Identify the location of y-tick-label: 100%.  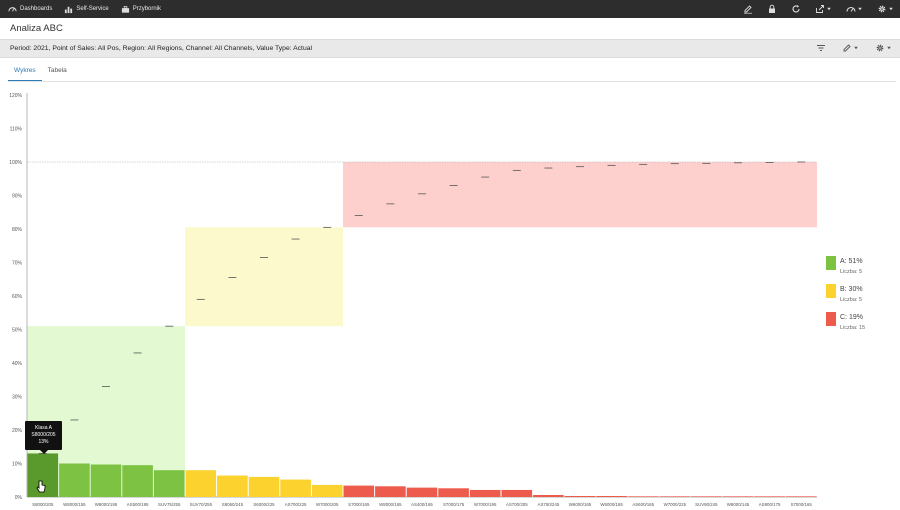
(15, 163).